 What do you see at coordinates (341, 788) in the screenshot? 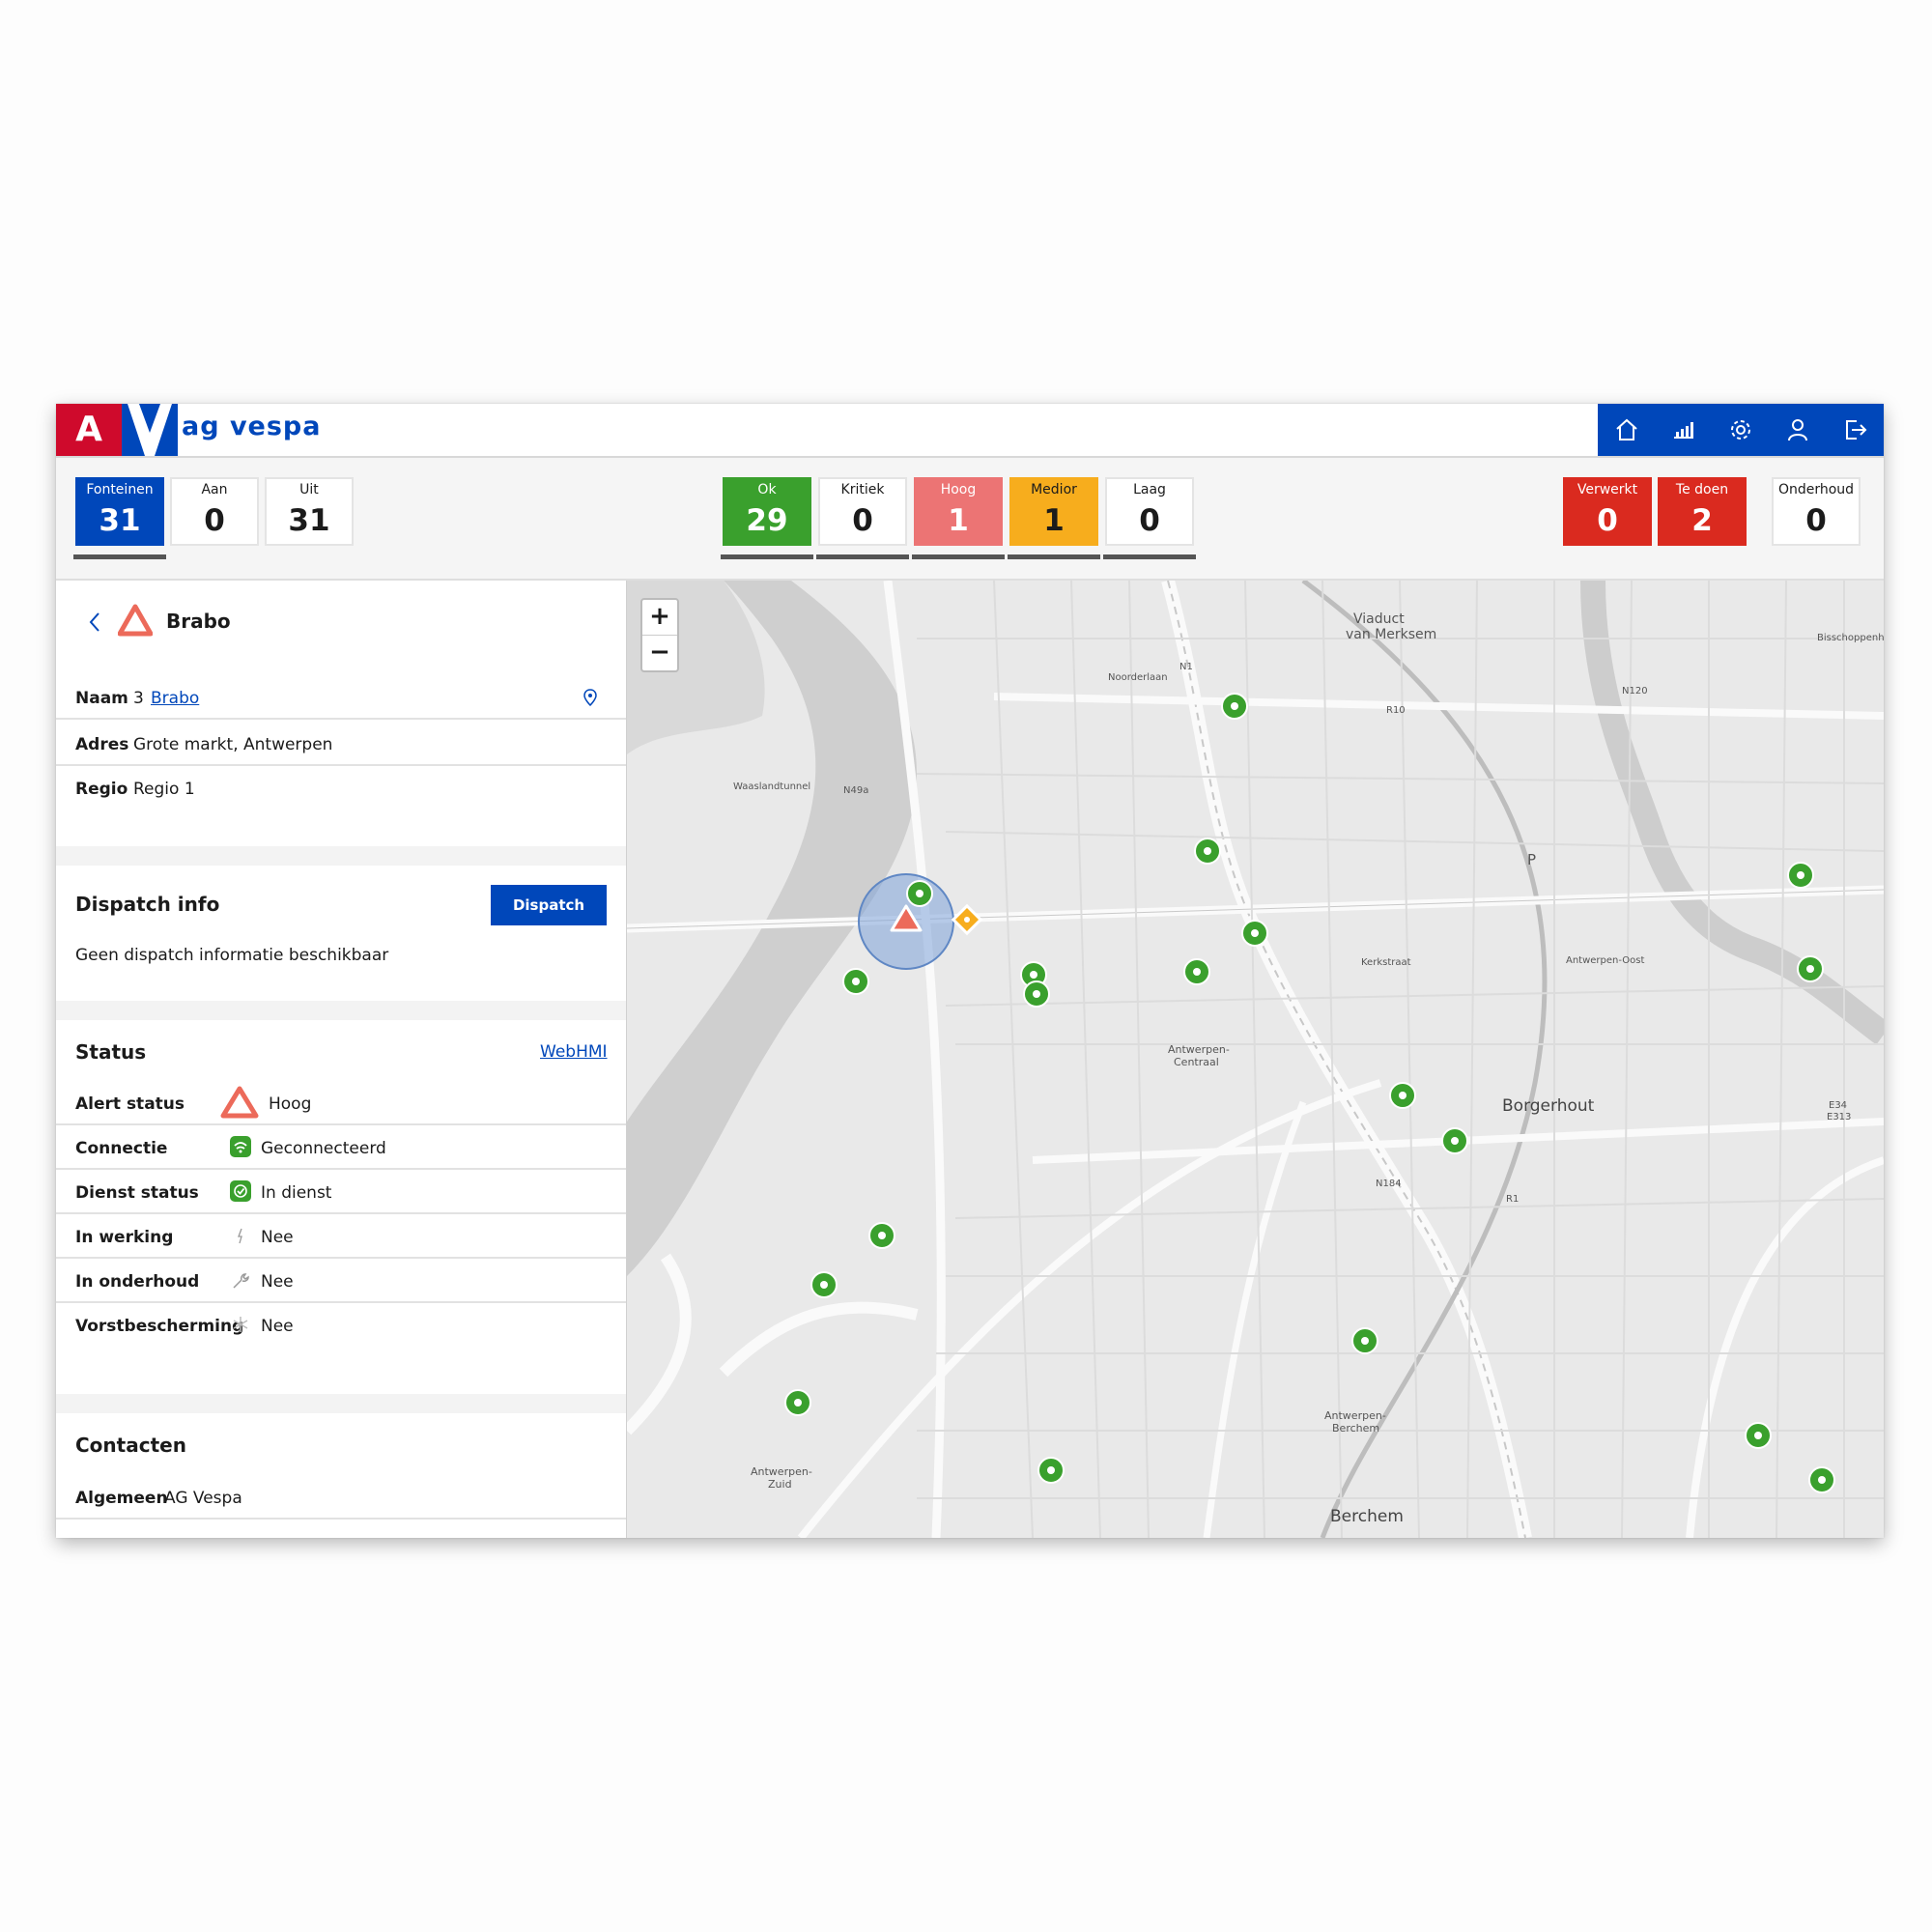
I see `regio-row: Regio Regio 1` at bounding box center [341, 788].